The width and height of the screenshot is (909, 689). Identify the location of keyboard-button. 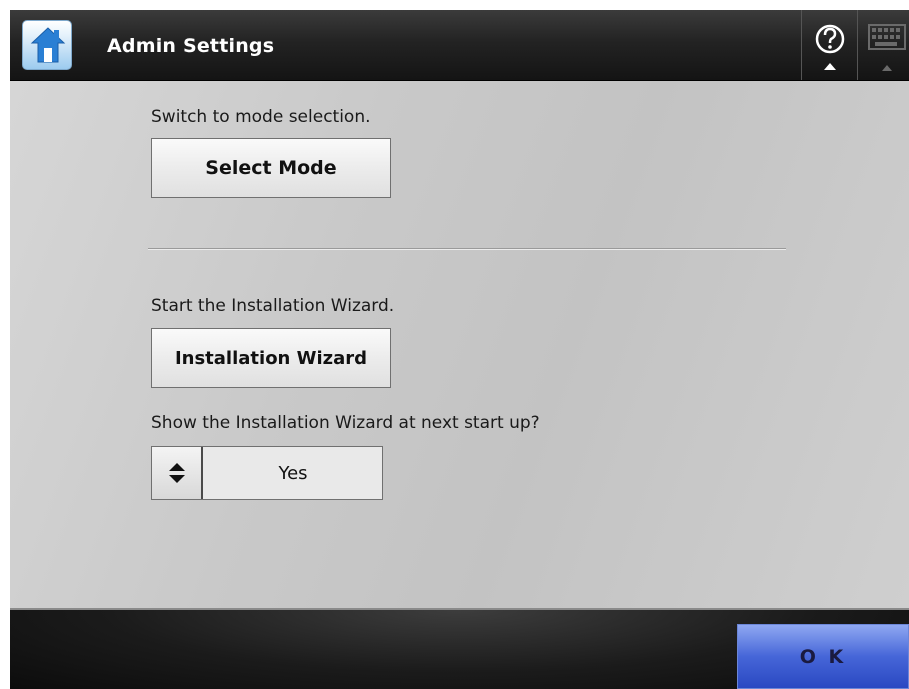
(884, 45).